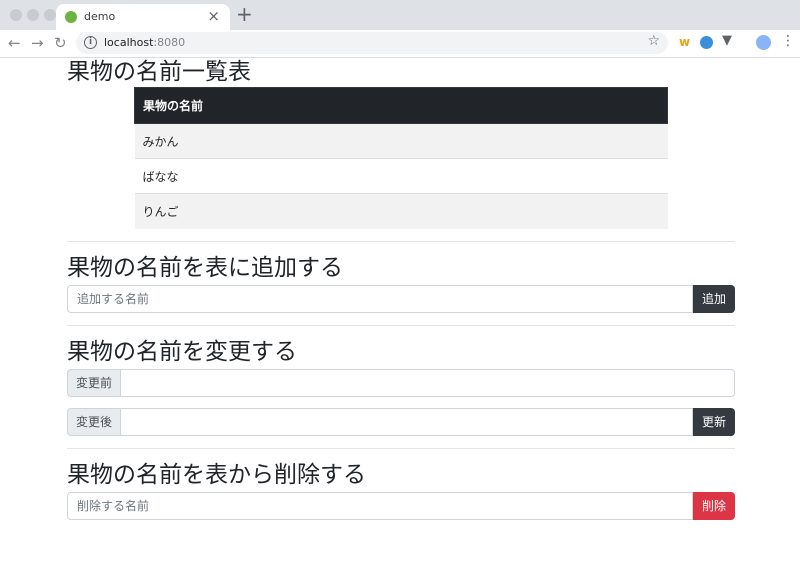 This screenshot has width=800, height=580. What do you see at coordinates (60, 43) in the screenshot?
I see `reload-icon: ↻` at bounding box center [60, 43].